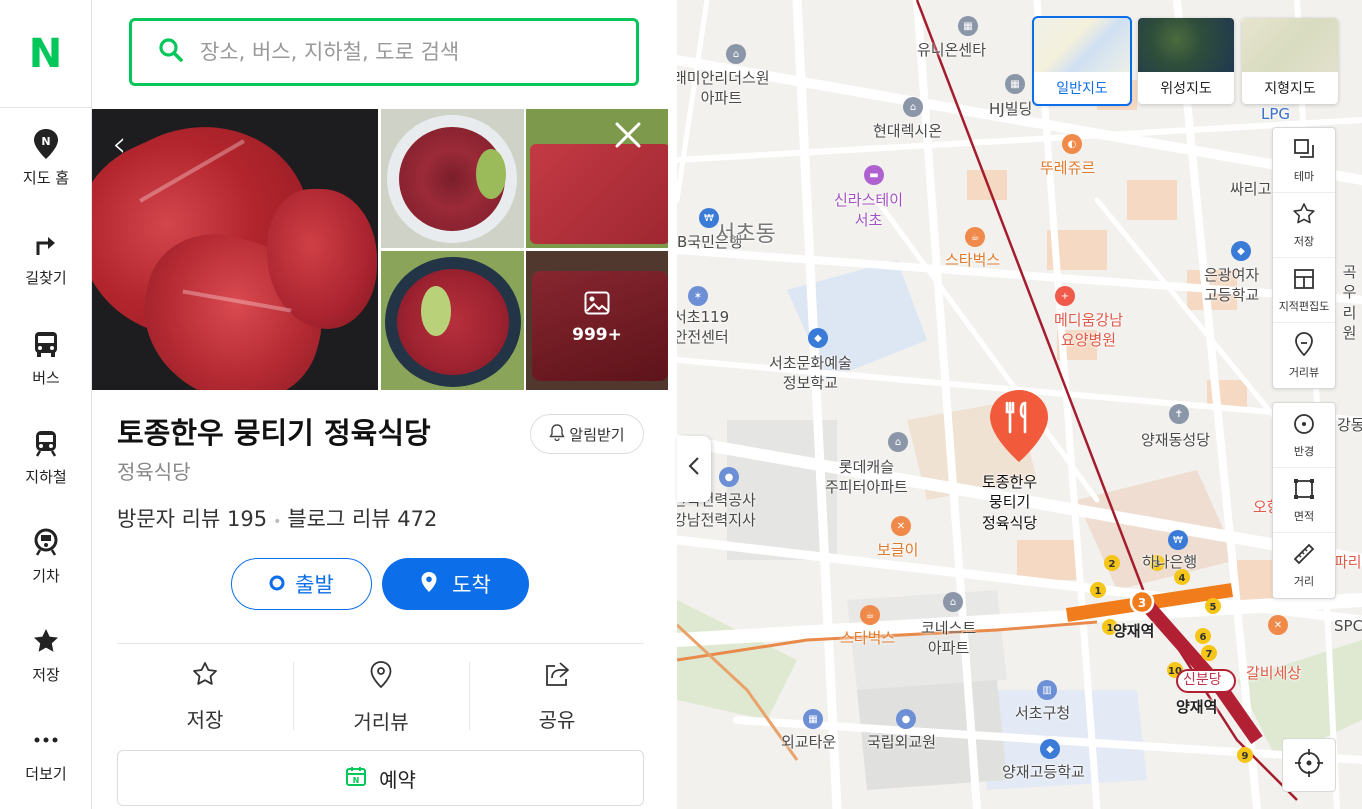 The image size is (1362, 809). What do you see at coordinates (628, 139) in the screenshot?
I see `close-icon` at bounding box center [628, 139].